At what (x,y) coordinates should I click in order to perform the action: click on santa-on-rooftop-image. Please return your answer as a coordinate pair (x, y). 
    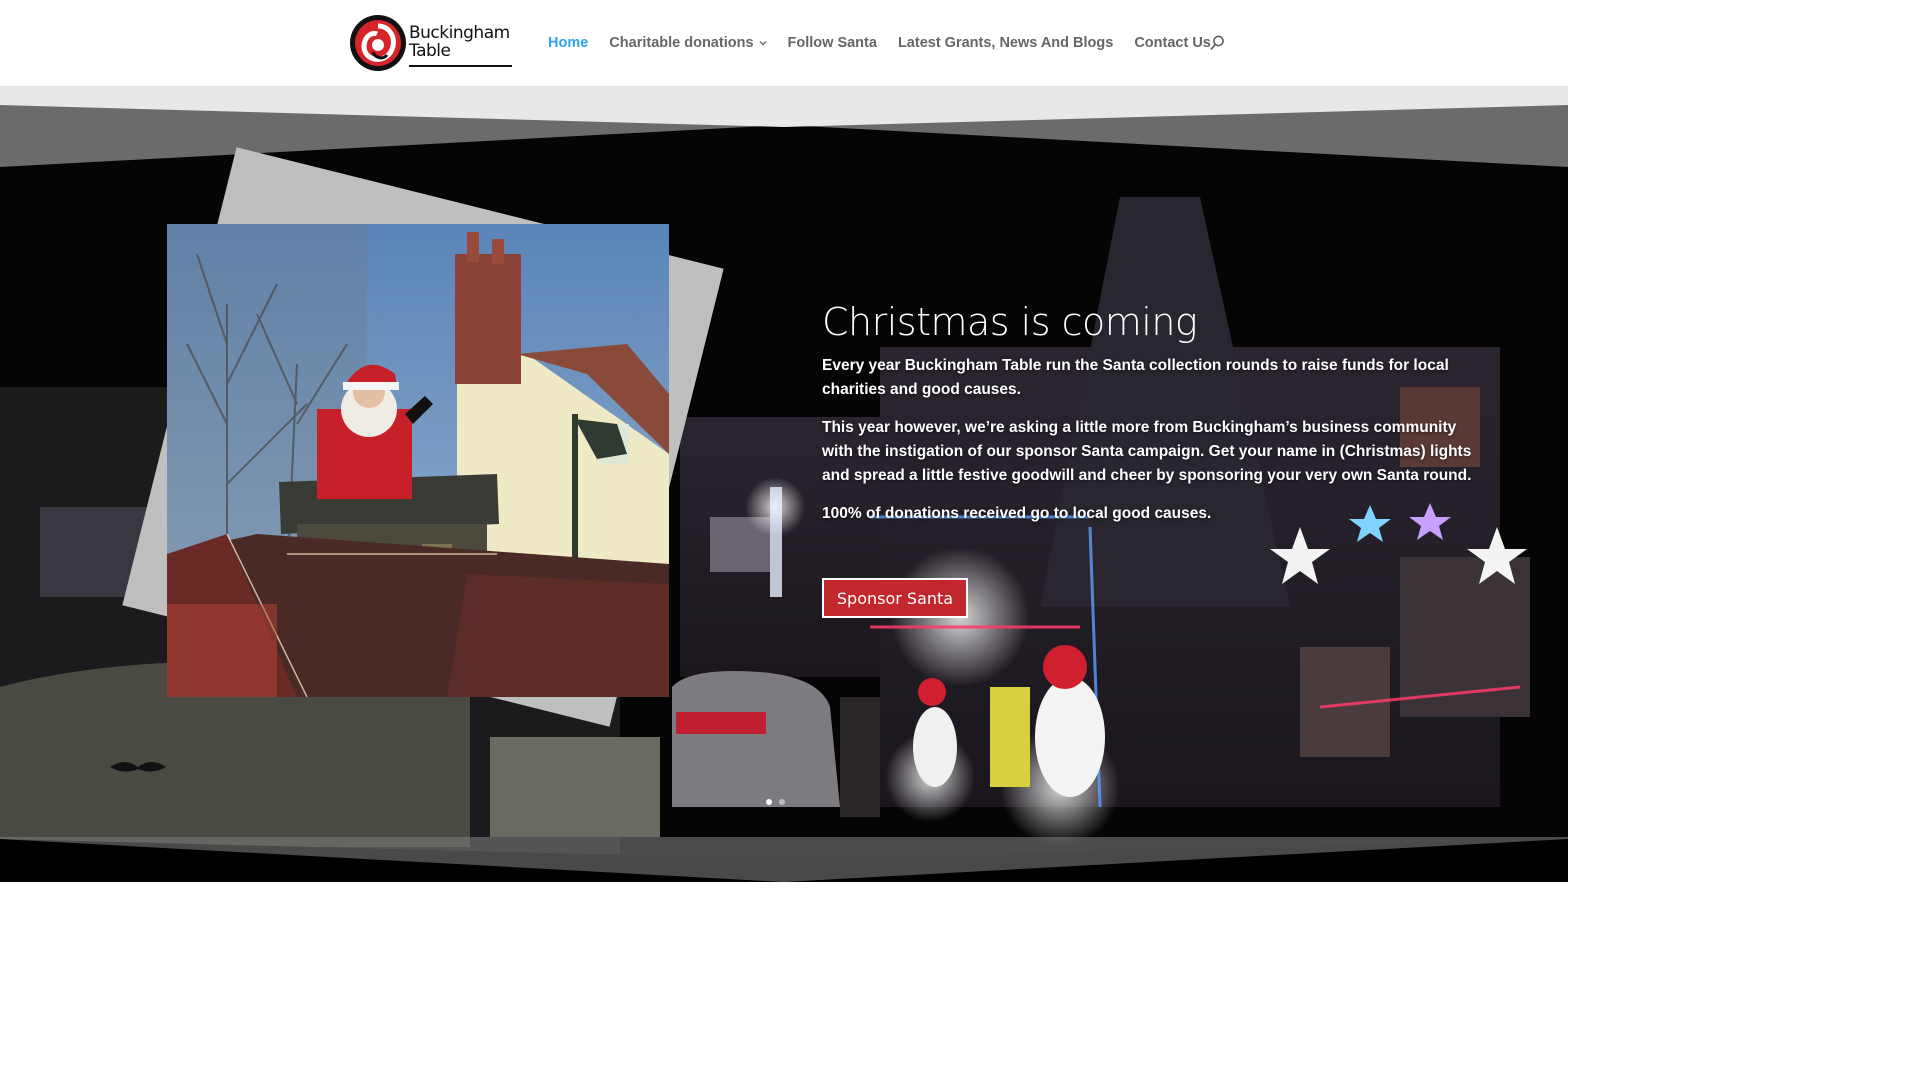
    Looking at the image, I should click on (418, 460).